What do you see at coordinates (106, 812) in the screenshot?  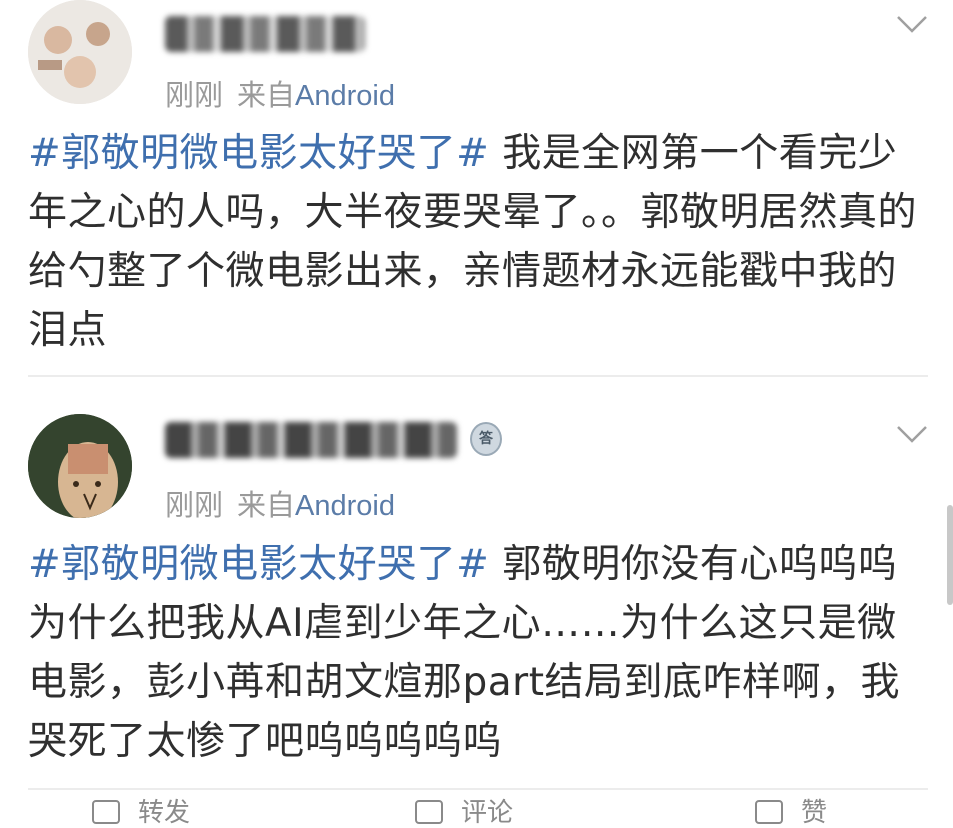 I see `repost-icon` at bounding box center [106, 812].